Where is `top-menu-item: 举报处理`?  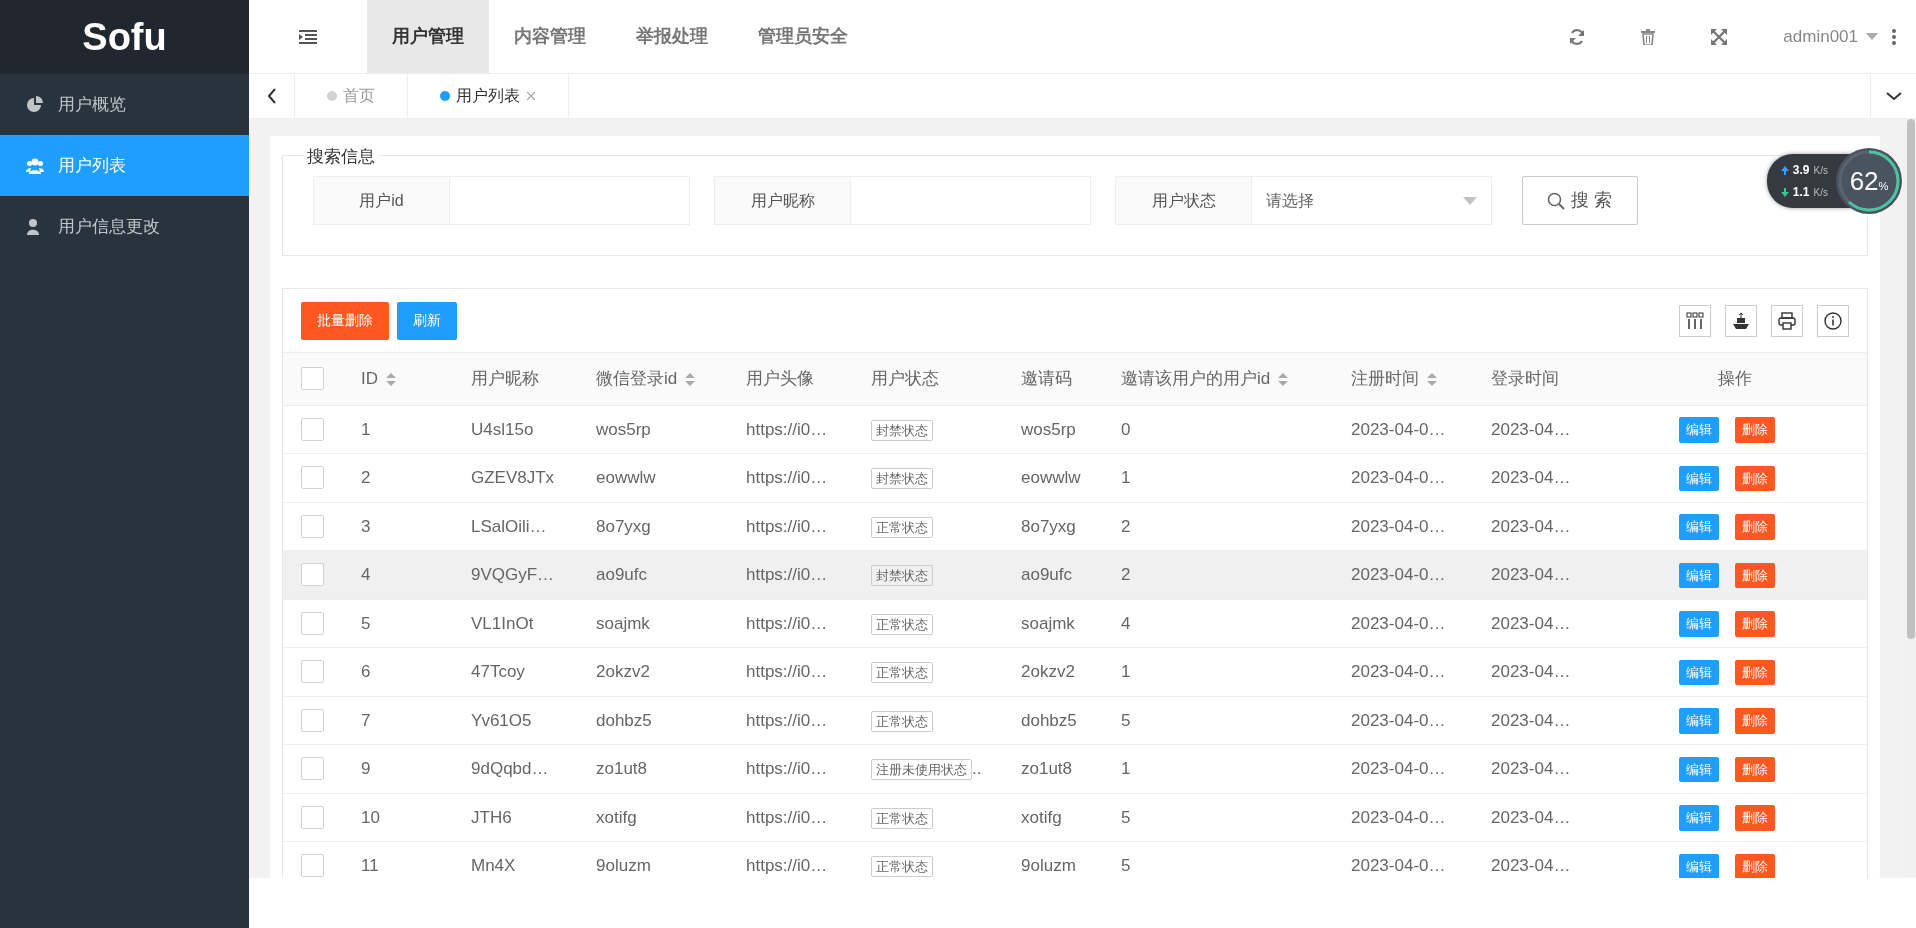
top-menu-item: 举报处理 is located at coordinates (672, 36).